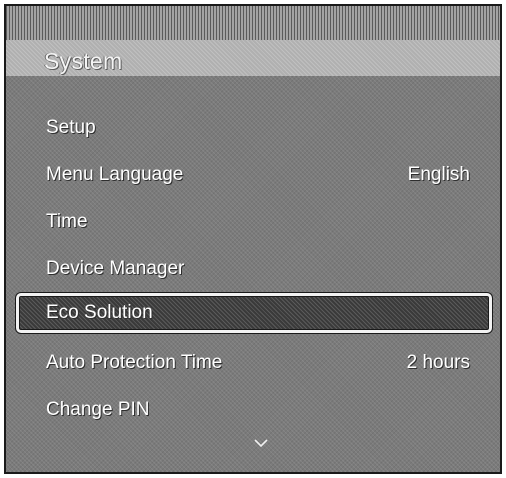  I want to click on menu-item-menu-language: Menu Language English, so click(254, 175).